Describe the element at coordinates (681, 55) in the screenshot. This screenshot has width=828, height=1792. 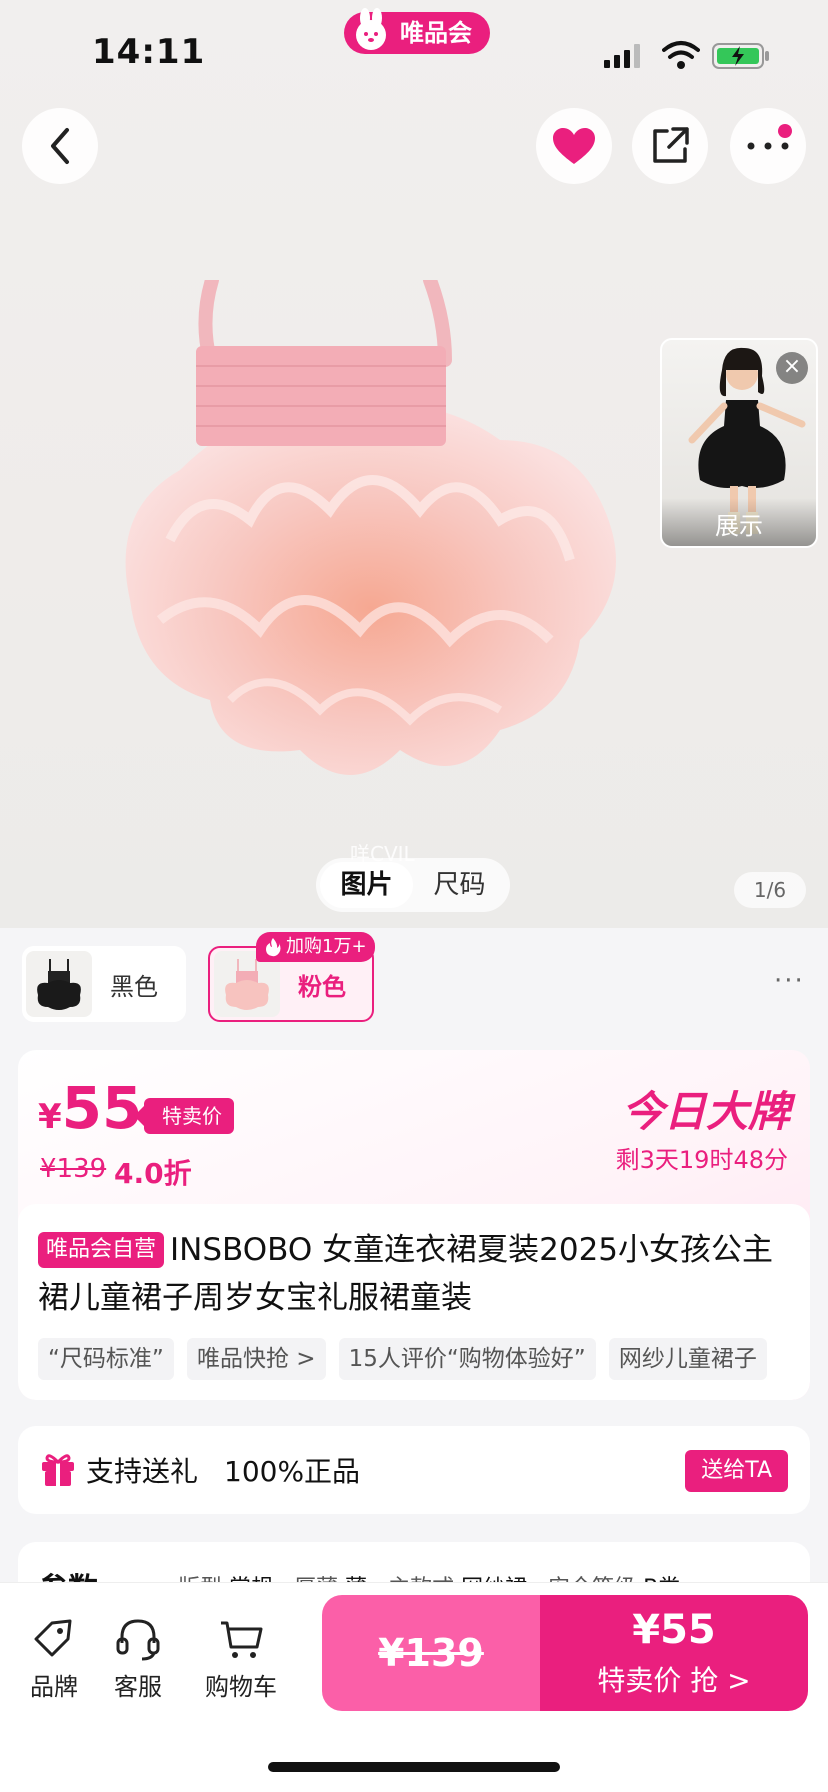
I see `wifi-icon` at that location.